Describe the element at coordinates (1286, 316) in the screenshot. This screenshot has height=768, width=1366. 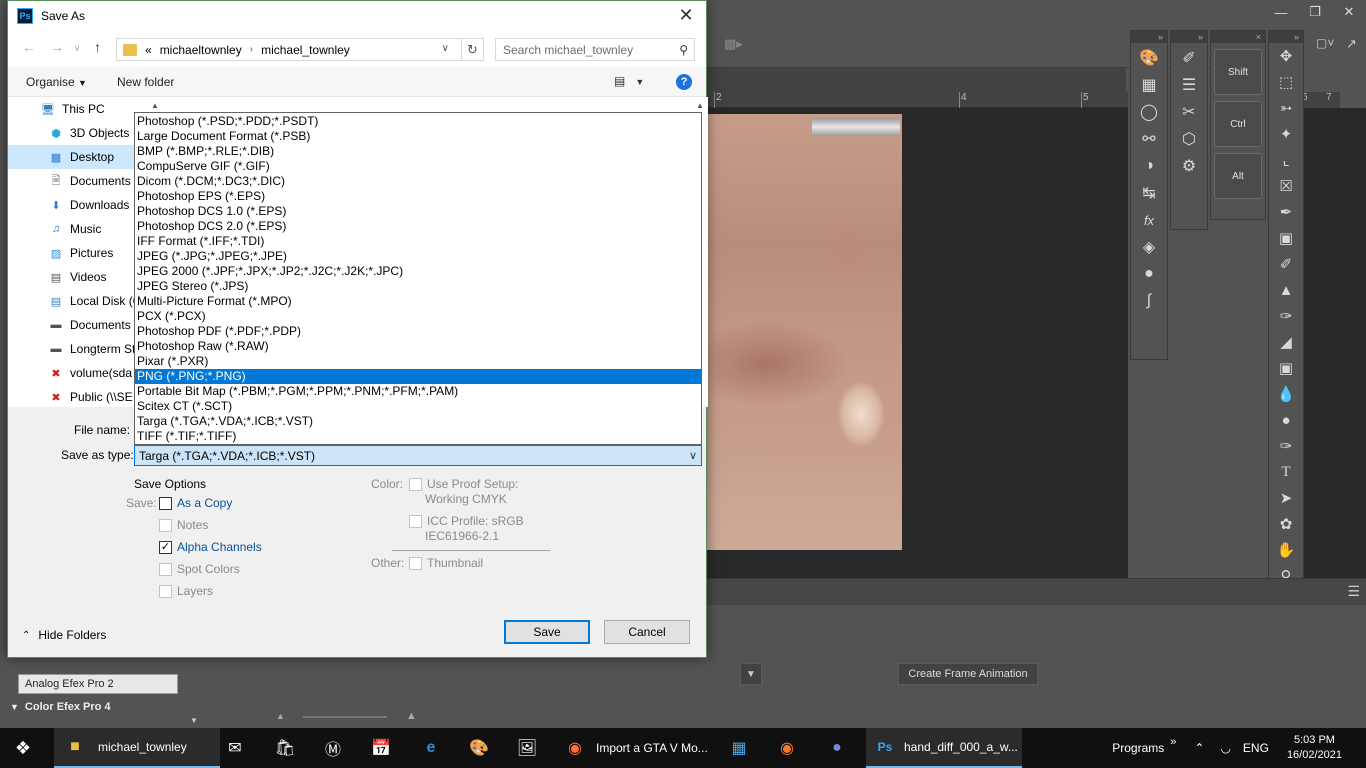
I see `history-brush-icon: ✑` at that location.